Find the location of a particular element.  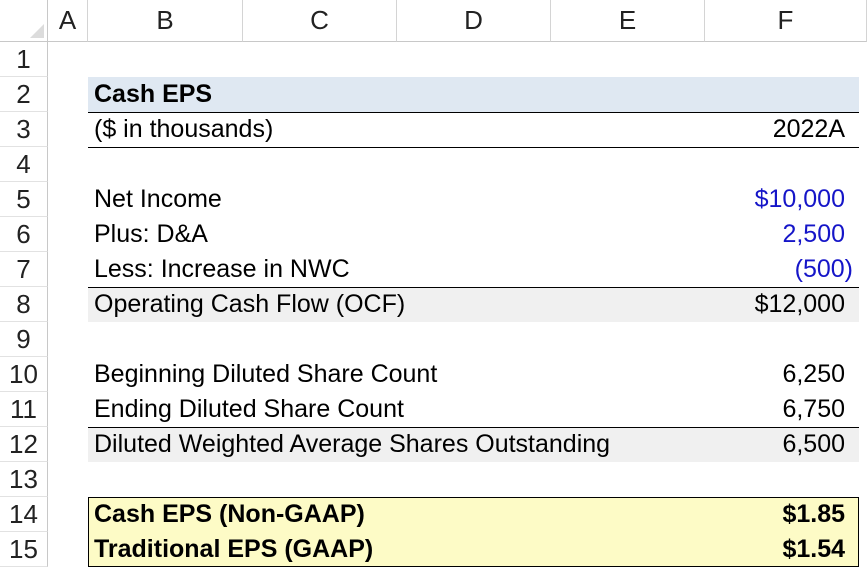

cell-b5-net-income-label: Net Income is located at coordinates (369, 199).